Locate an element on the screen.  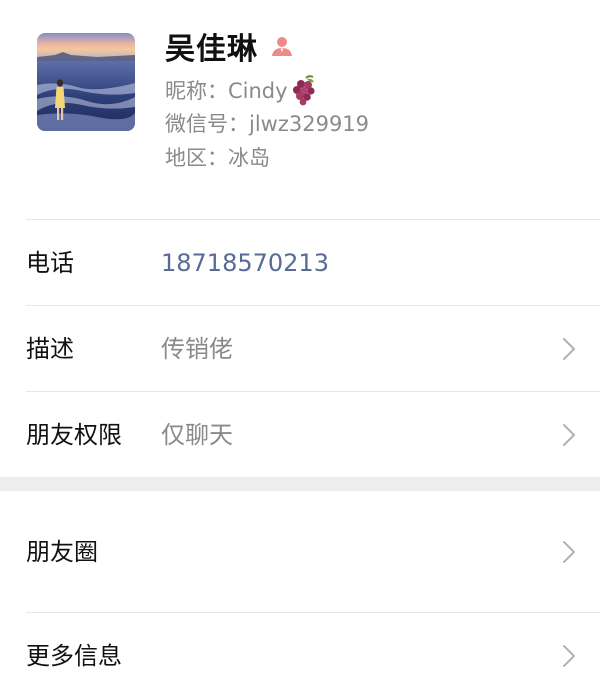
row-label: 朋友权限 is located at coordinates (74, 435).